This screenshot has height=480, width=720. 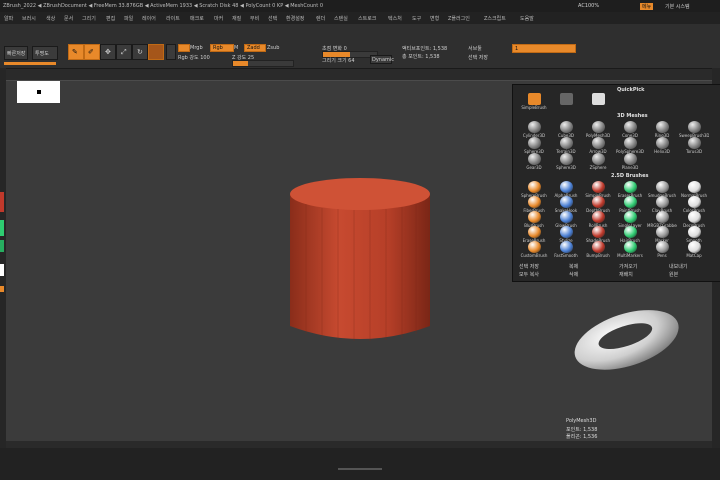 What do you see at coordinates (45, 53) in the screenshot?
I see `transparency-button: 투명도` at bounding box center [45, 53].